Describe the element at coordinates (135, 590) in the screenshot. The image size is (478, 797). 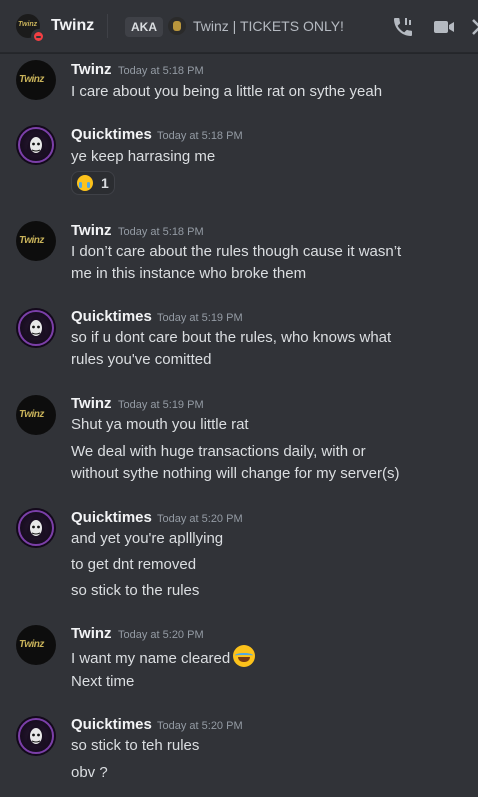
I see `message-text: so stick to the rules` at that location.